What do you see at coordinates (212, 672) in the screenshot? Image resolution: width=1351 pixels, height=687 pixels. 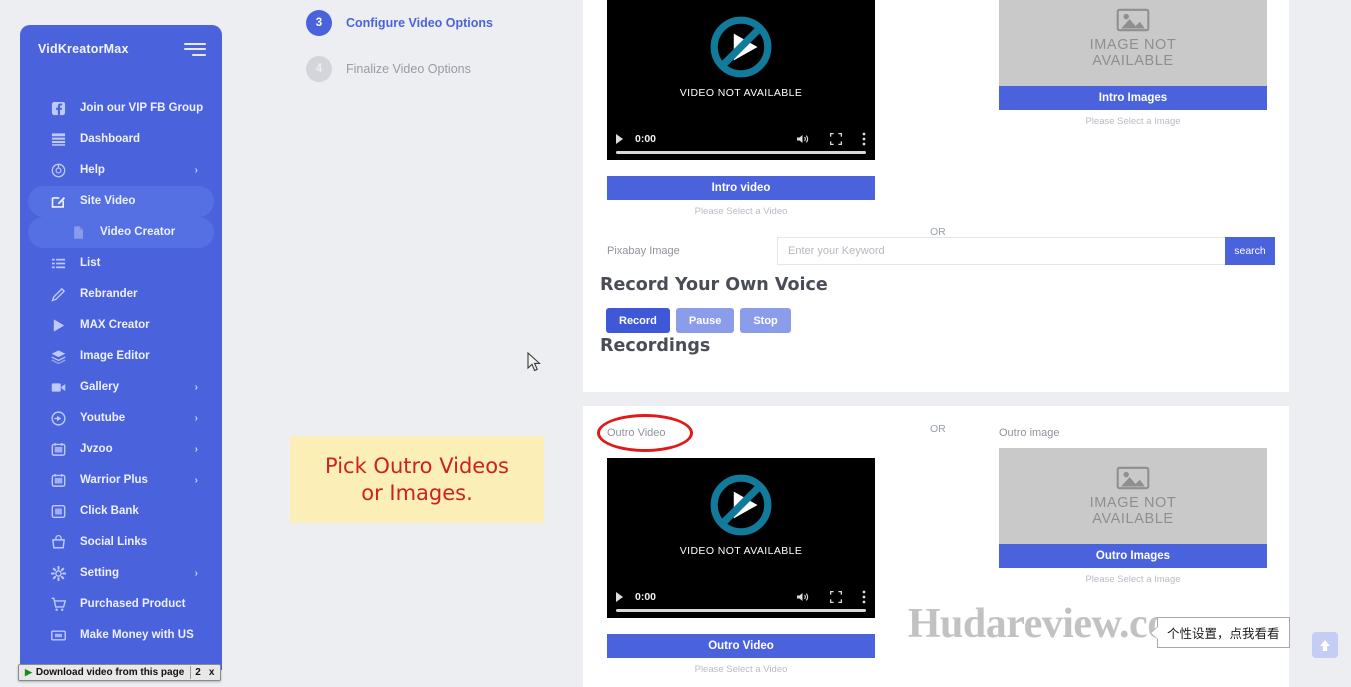 I see `download-bar-close-button: x` at bounding box center [212, 672].